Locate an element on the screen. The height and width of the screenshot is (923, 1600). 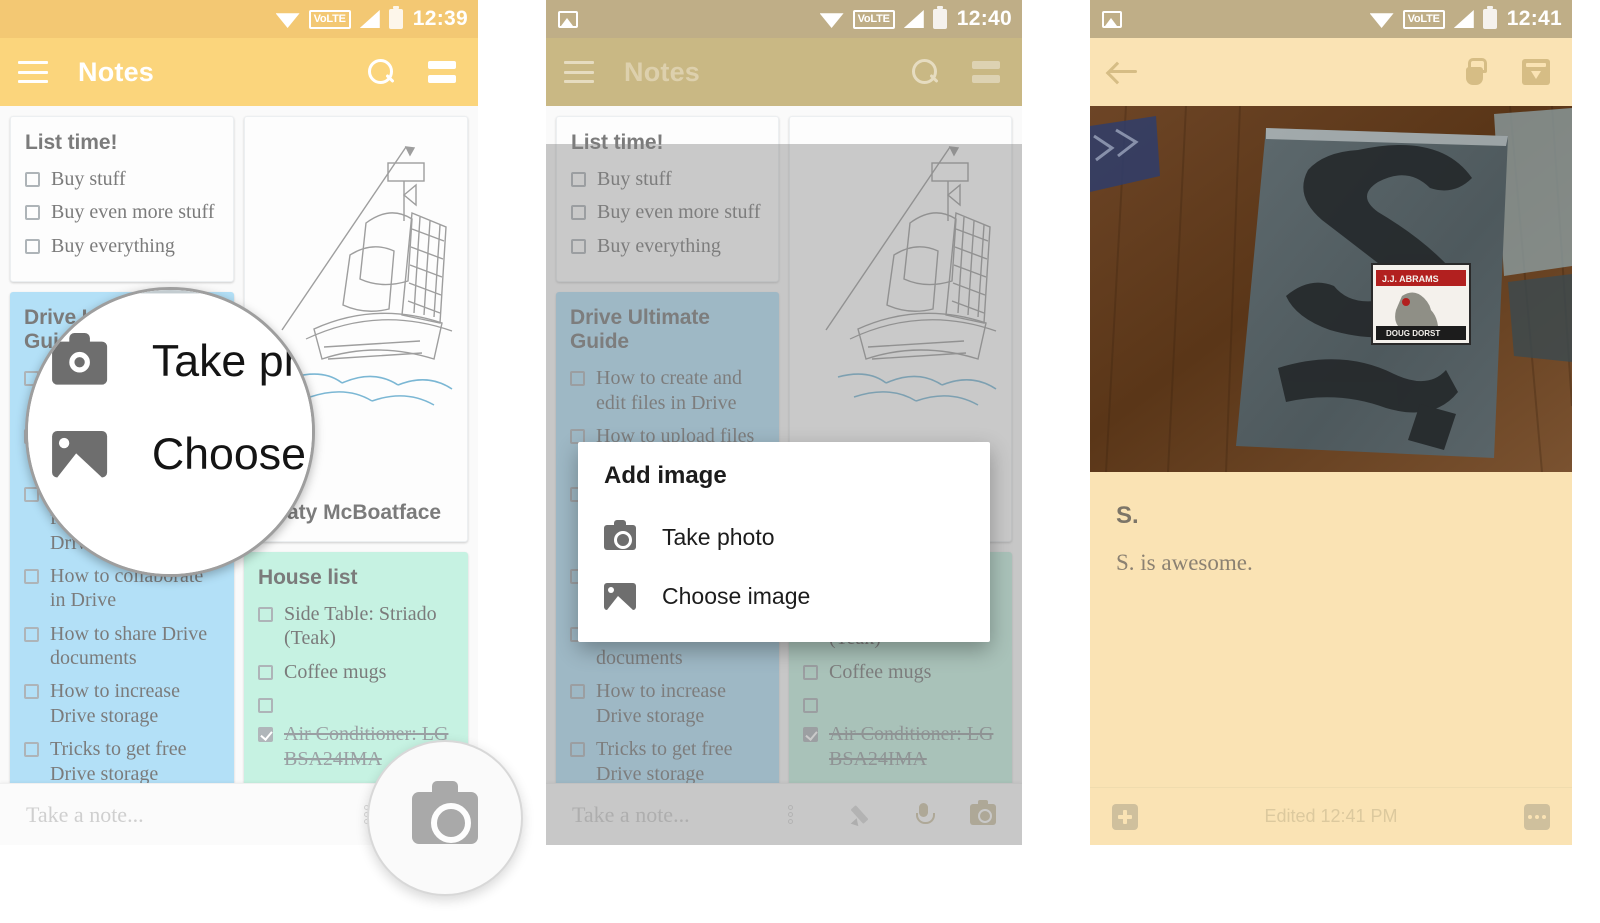
checklist-label: How to increase Drive storage is located at coordinates (115, 703).